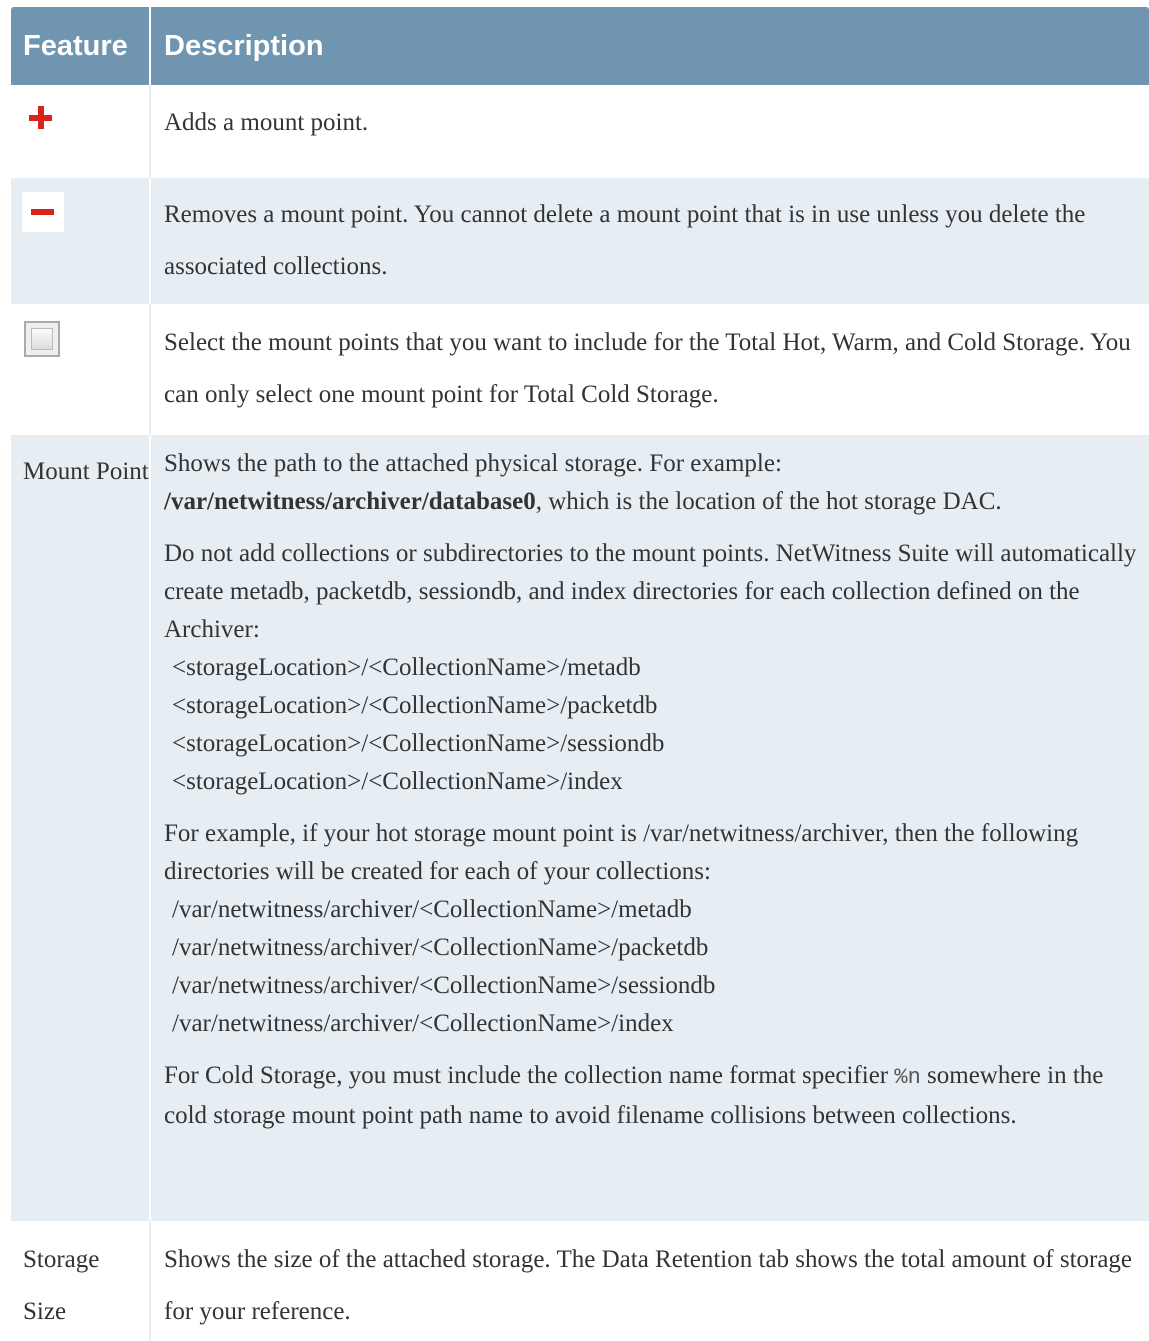 This screenshot has height=1341, width=1149. I want to click on table-row-add: Adds a mount point., so click(580, 131).